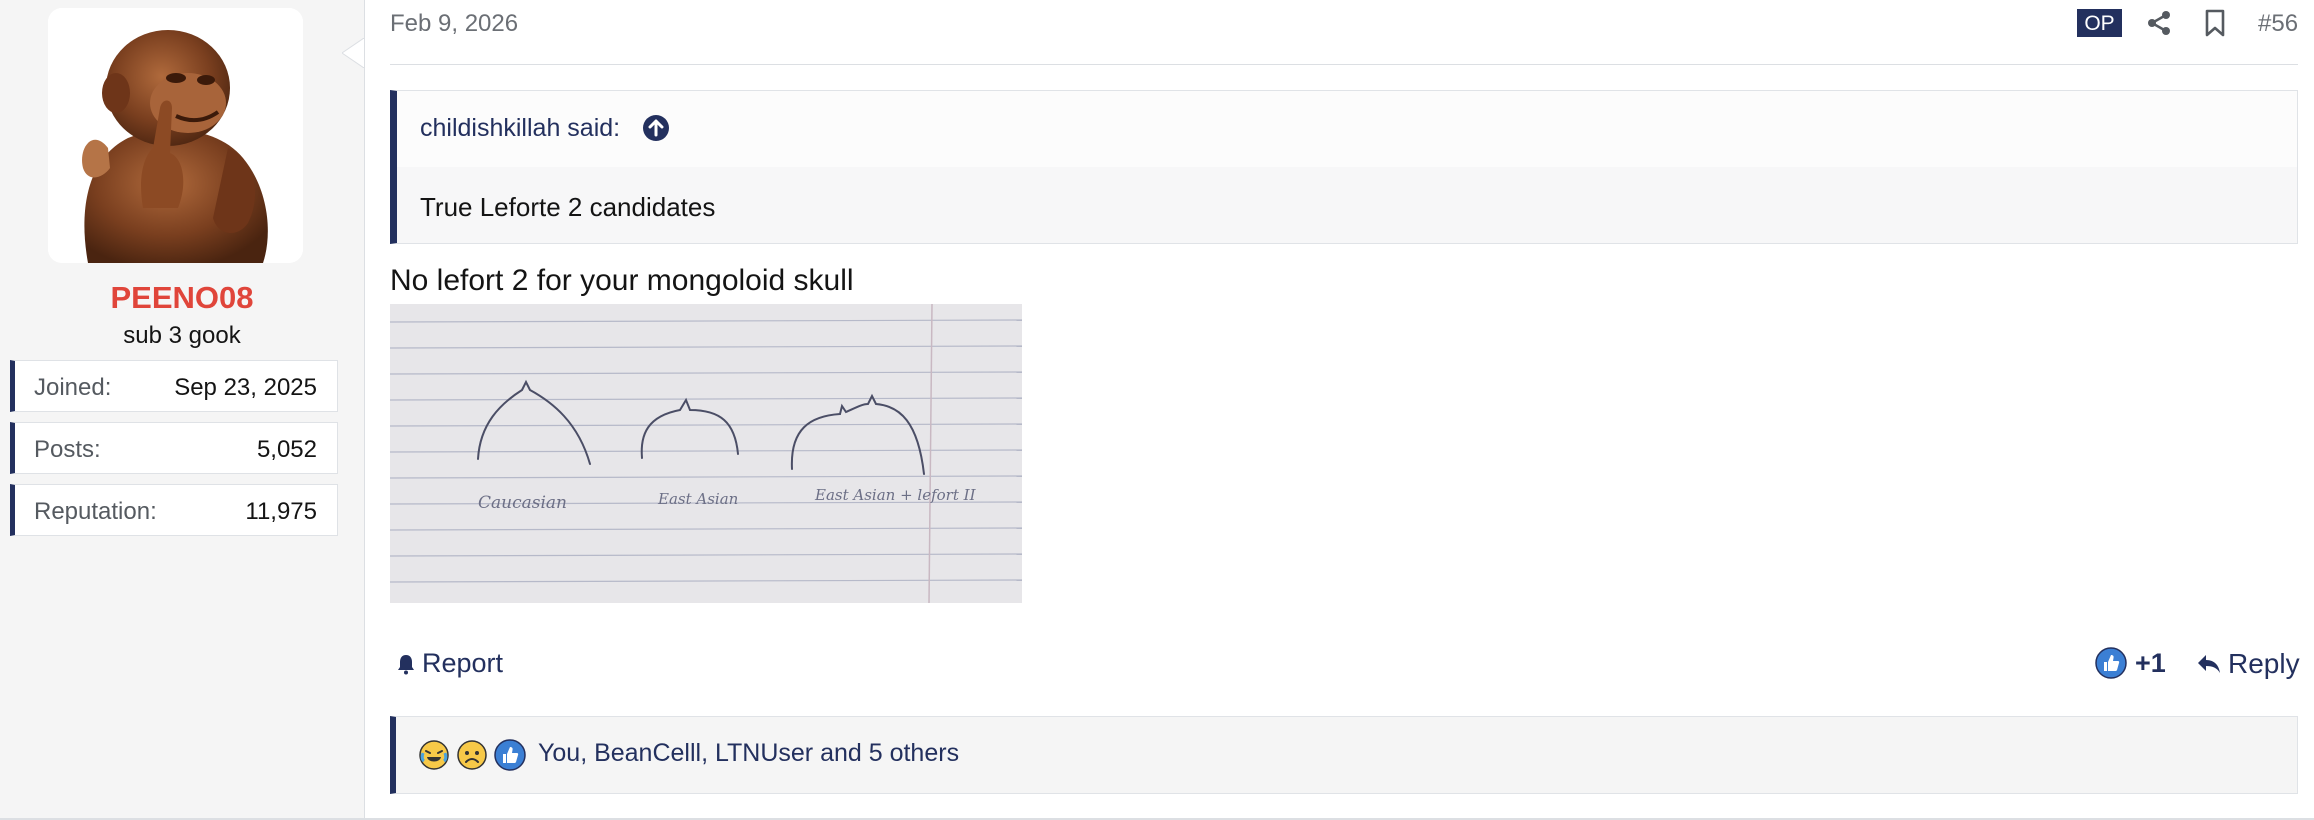 The image size is (2314, 820). I want to click on stat-reputation: Reputation: 11,975, so click(174, 510).